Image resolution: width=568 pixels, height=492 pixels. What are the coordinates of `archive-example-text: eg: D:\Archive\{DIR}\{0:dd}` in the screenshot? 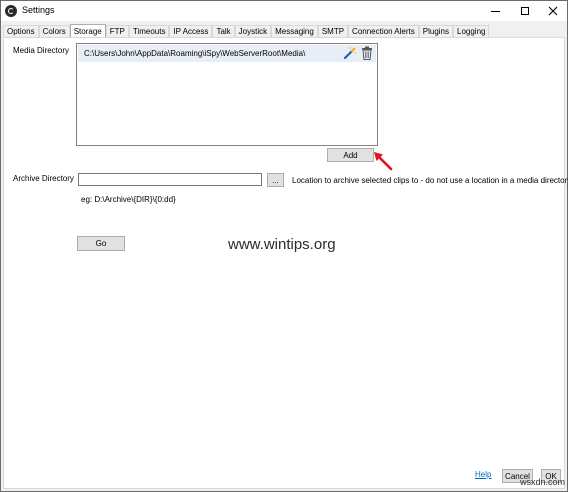 It's located at (128, 199).